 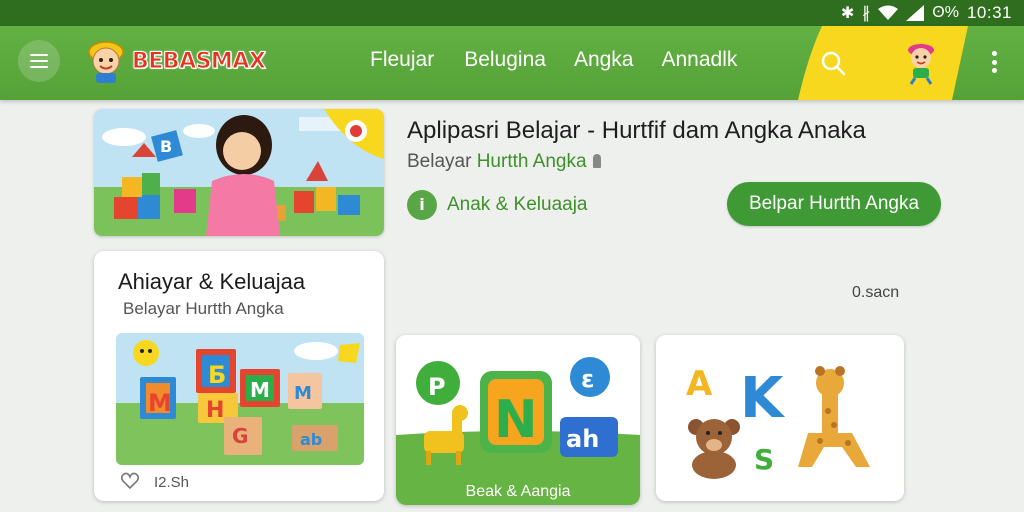 I want to click on card-image: M Б H M M G ab, so click(x=240, y=399).